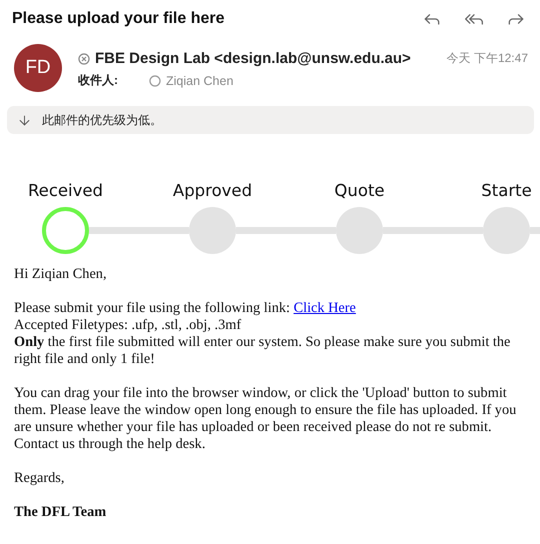  I want to click on priority-text: 此邮件的优先级为低。, so click(102, 120).